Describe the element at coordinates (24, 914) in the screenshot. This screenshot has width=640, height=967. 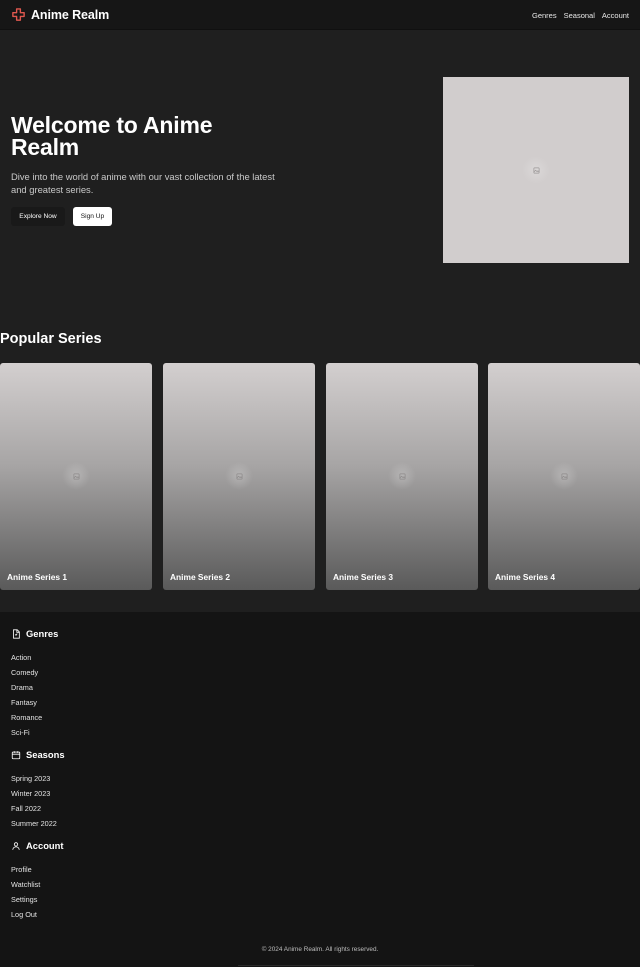
I see `footer-link-log-out: Log Out` at that location.